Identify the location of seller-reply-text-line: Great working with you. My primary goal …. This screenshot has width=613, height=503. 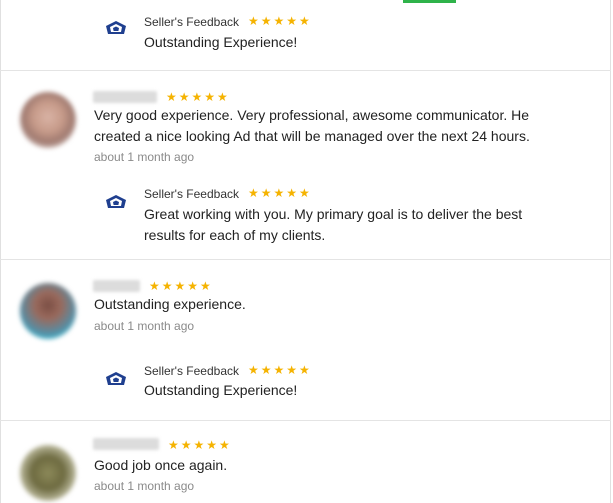
(333, 214).